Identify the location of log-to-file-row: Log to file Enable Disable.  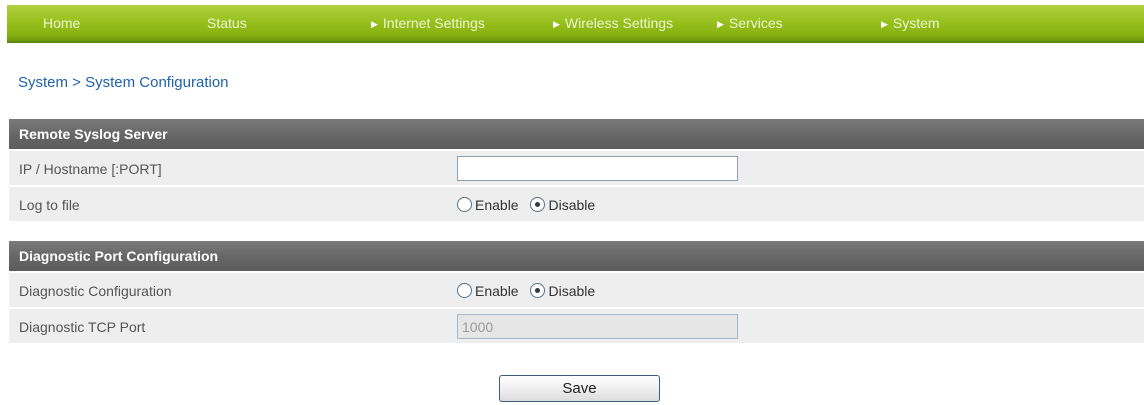
(576, 203).